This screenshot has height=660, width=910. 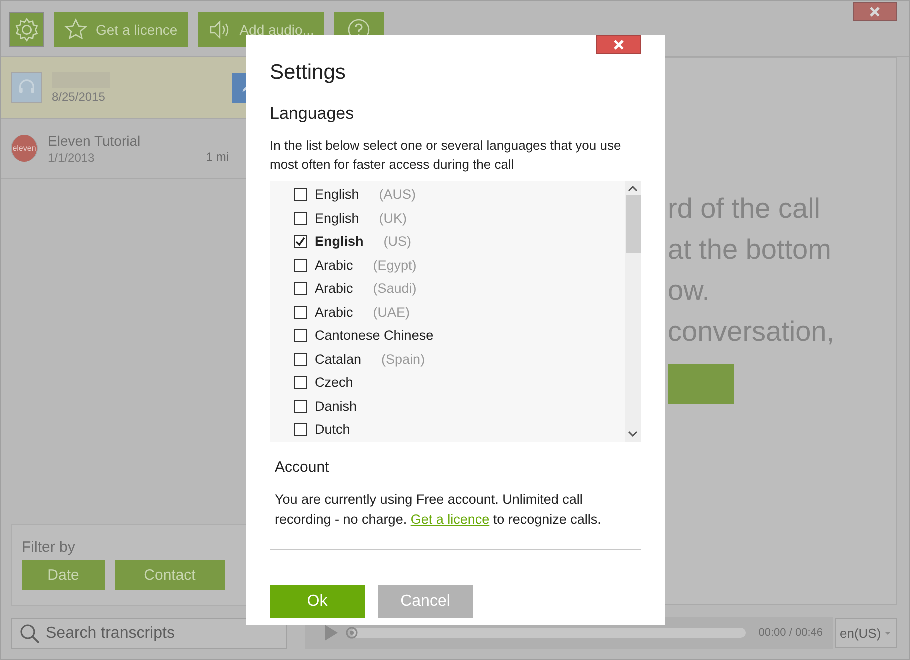 I want to click on language-name: Cantonese Chinese, so click(x=374, y=336).